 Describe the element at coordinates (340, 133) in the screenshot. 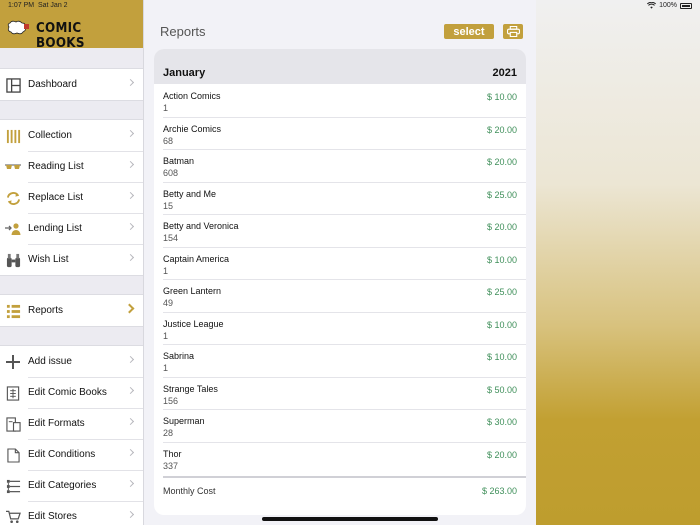

I see `report-row: Archie Comics 68 $ 20.00` at that location.